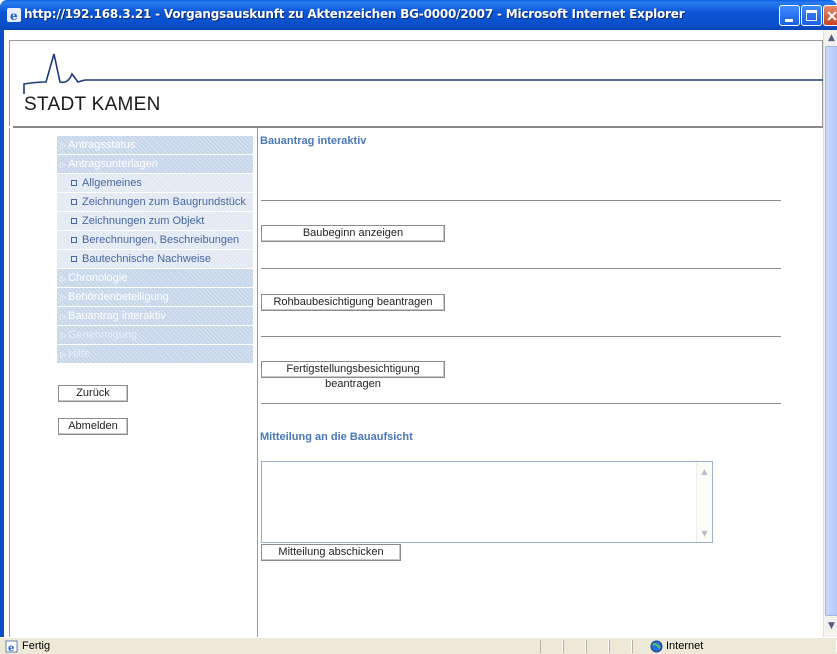 Image resolution: width=837 pixels, height=654 pixels. I want to click on nav-subitem-berechnungen: Berechnungen, Beschreibungen, so click(155, 240).